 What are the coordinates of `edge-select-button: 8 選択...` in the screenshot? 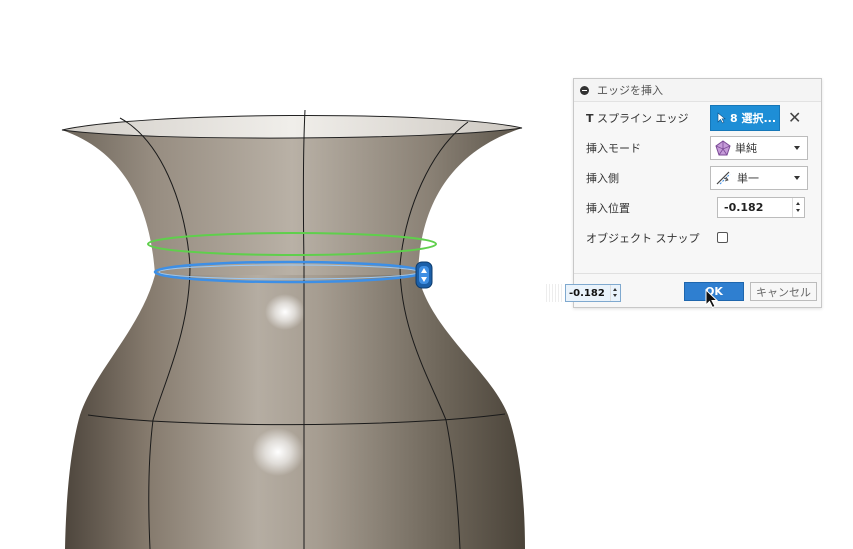 It's located at (745, 118).